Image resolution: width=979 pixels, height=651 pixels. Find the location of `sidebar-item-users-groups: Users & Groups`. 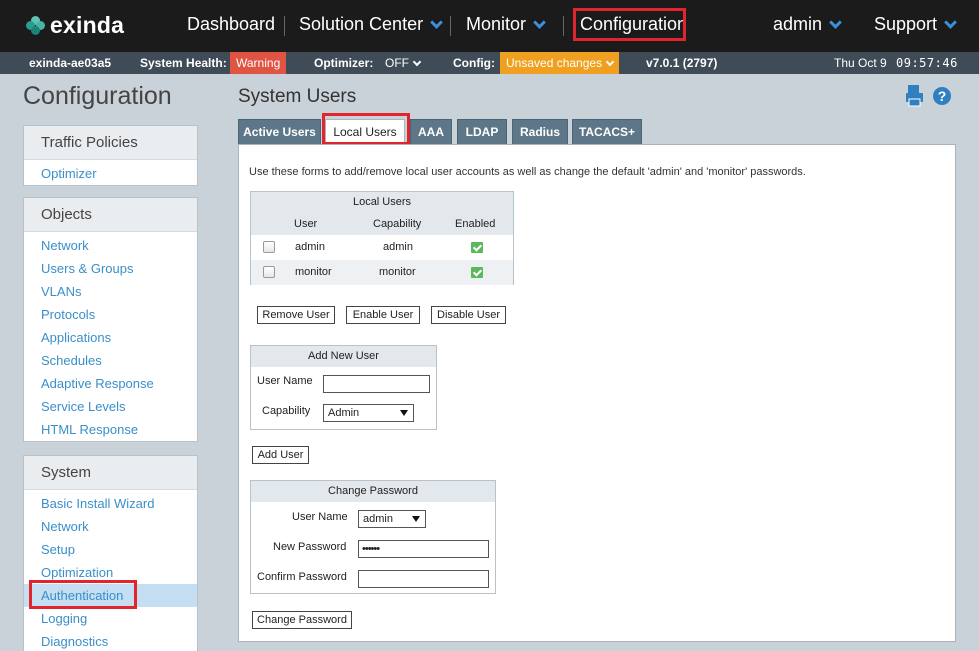

sidebar-item-users-groups: Users & Groups is located at coordinates (110, 268).